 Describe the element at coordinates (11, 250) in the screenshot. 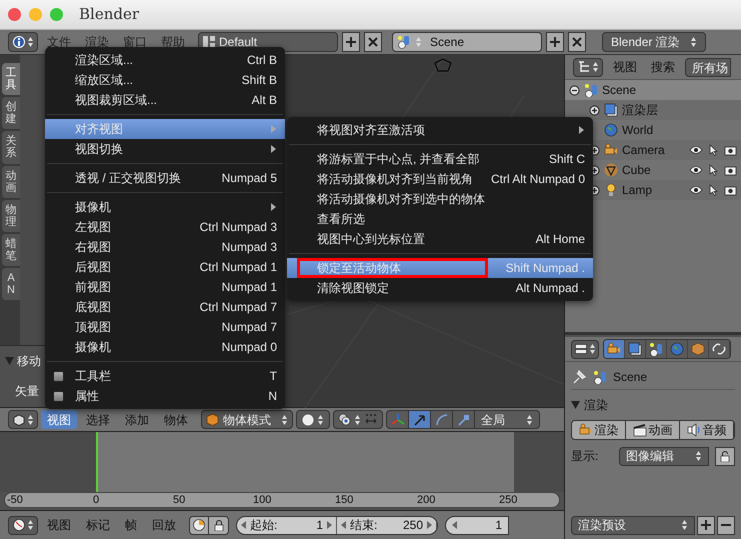

I see `tool-tab: 蜡笔` at that location.